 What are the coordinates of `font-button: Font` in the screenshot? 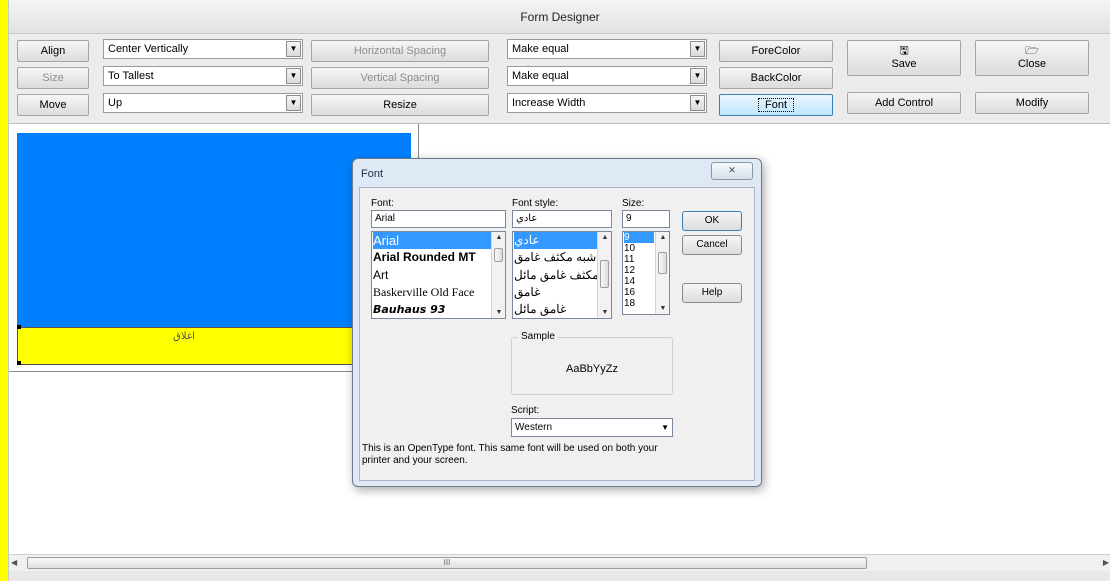 It's located at (776, 105).